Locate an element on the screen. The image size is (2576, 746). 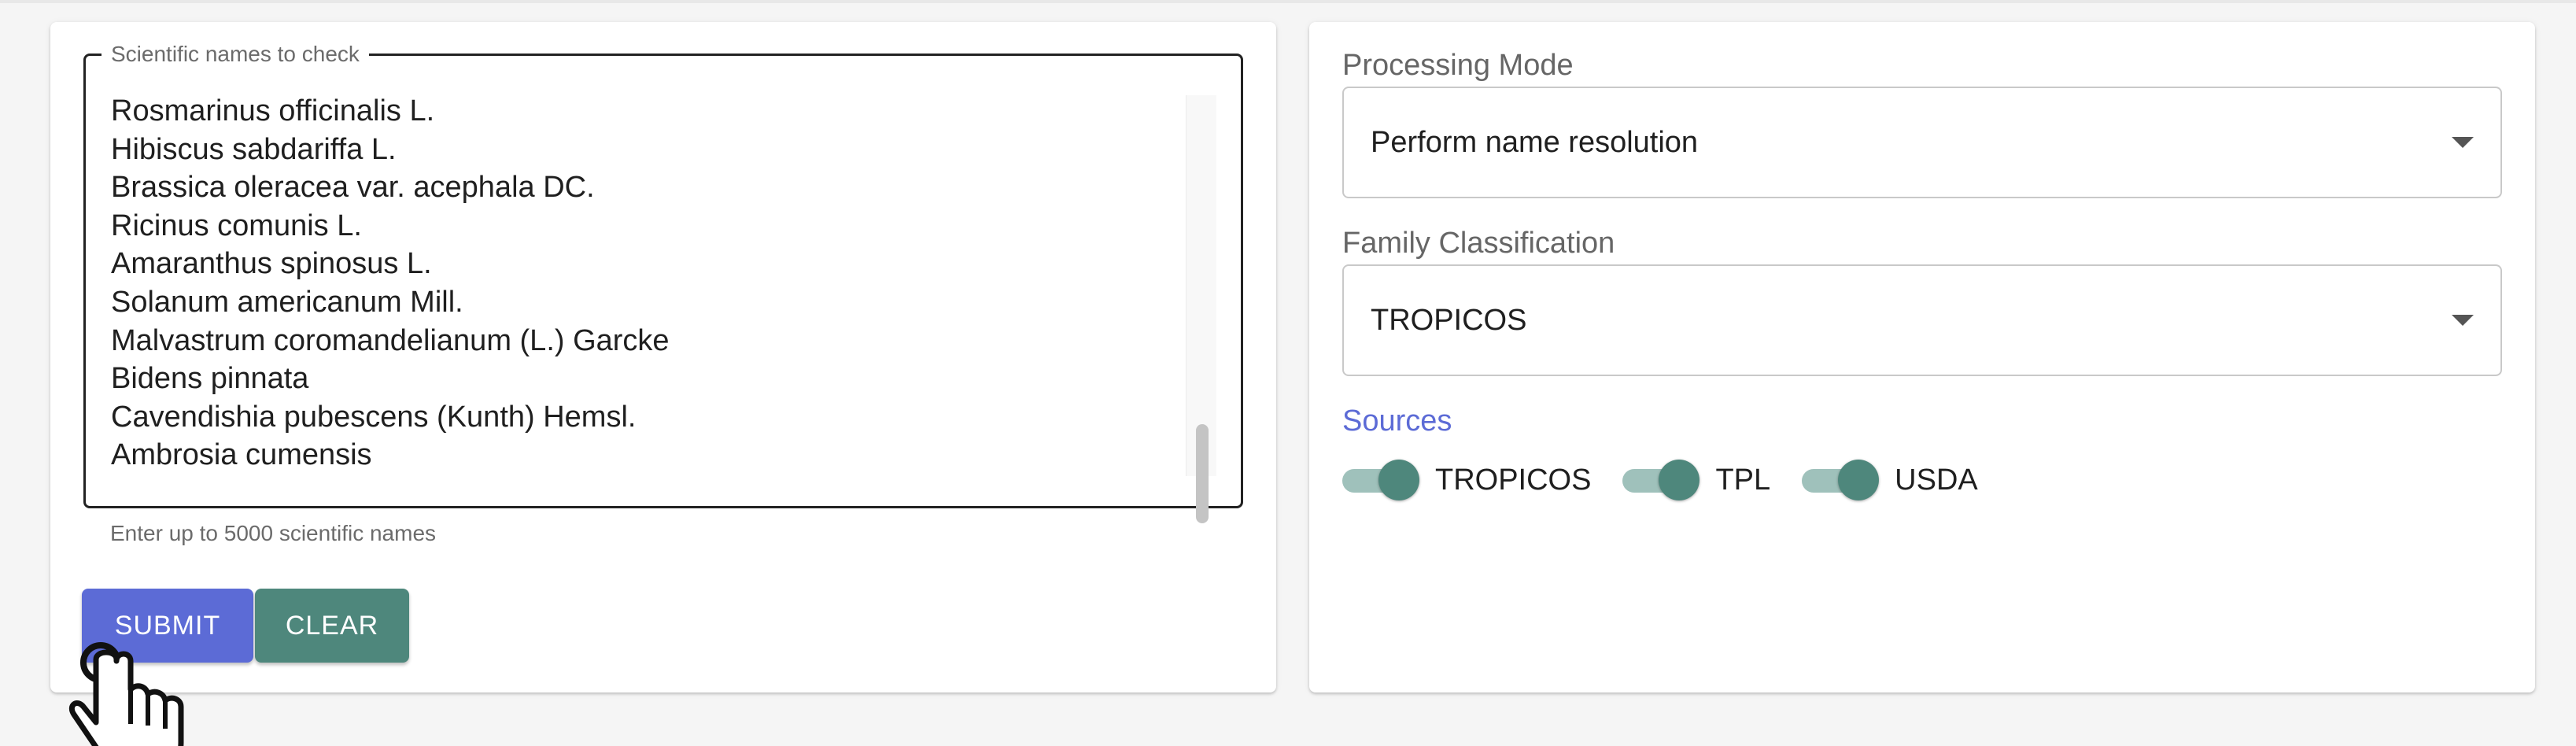
family-classification-label: Family Classification is located at coordinates (1478, 243).